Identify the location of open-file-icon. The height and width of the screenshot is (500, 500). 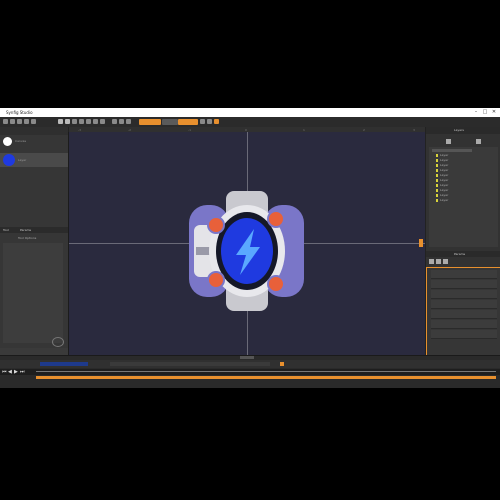
(12, 121).